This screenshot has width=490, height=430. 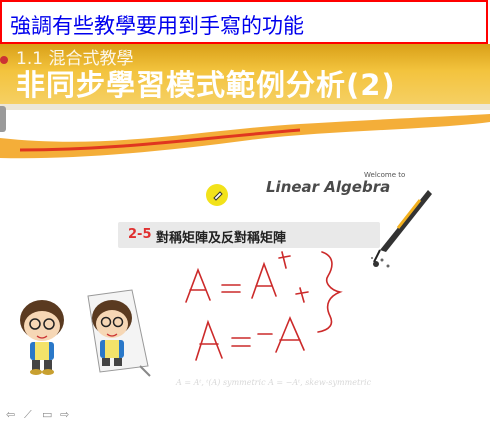 I want to click on topic-title: 對稱矩陣及反對稱矩陣, so click(x=221, y=238).